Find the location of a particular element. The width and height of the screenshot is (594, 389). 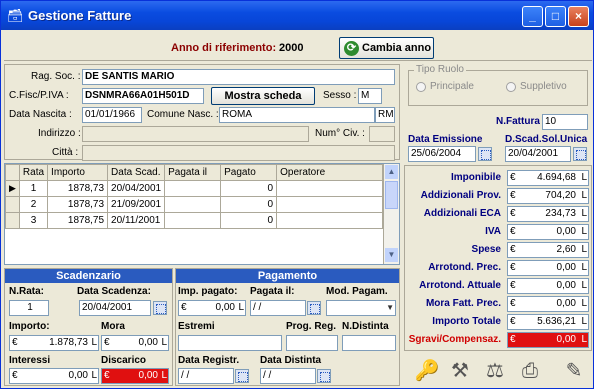

ragsoc-label: Rag. Soc. : is located at coordinates (56, 76).